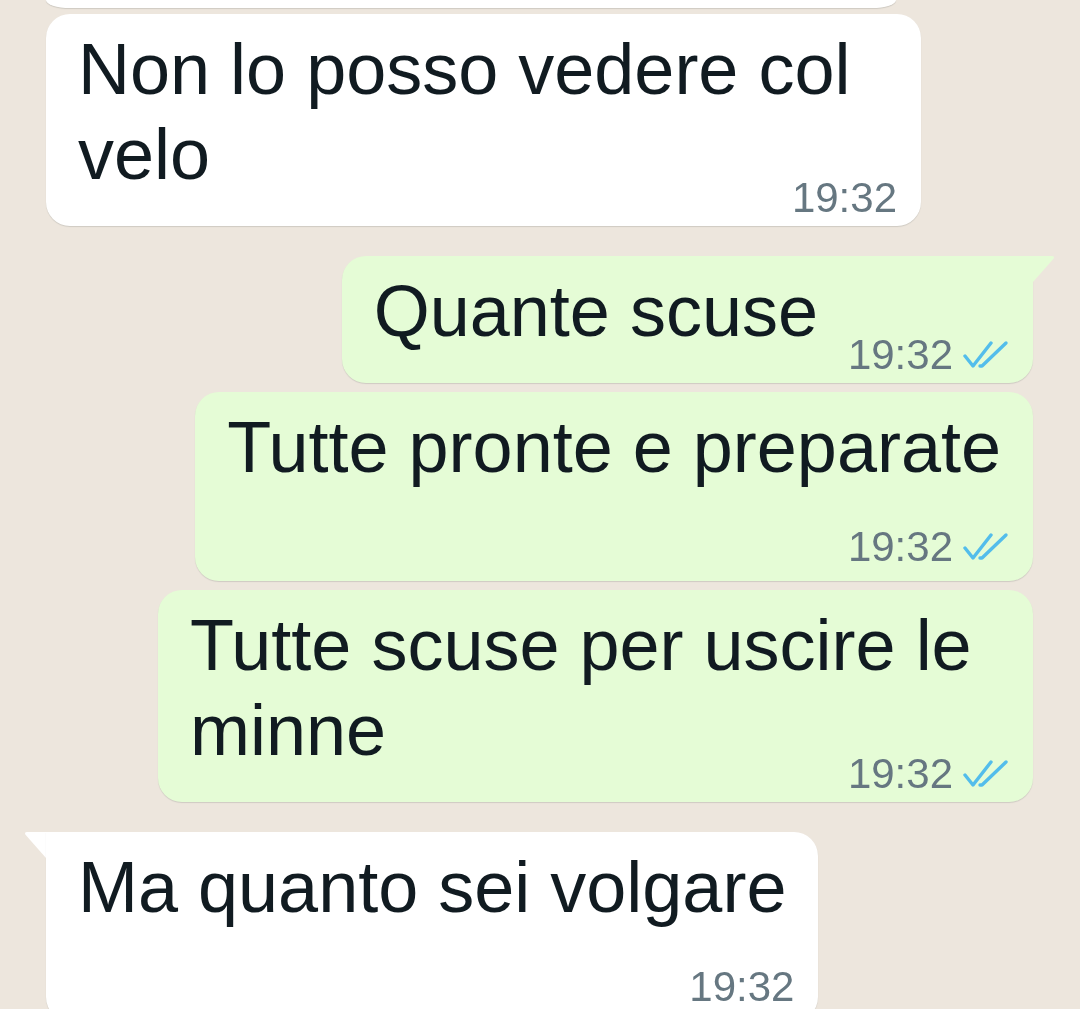 The height and width of the screenshot is (1009, 1080). I want to click on message-text: Ma quanto sei volgare, so click(432, 887).